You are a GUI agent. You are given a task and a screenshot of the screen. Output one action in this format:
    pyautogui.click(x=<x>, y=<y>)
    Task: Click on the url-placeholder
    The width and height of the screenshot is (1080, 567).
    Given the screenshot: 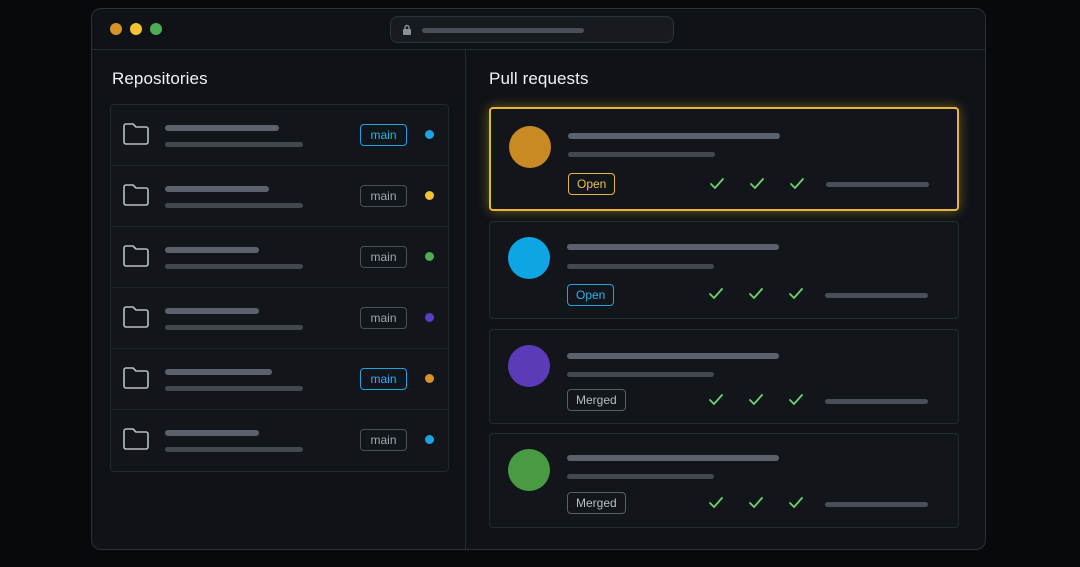 What is the action you would take?
    pyautogui.click(x=503, y=30)
    